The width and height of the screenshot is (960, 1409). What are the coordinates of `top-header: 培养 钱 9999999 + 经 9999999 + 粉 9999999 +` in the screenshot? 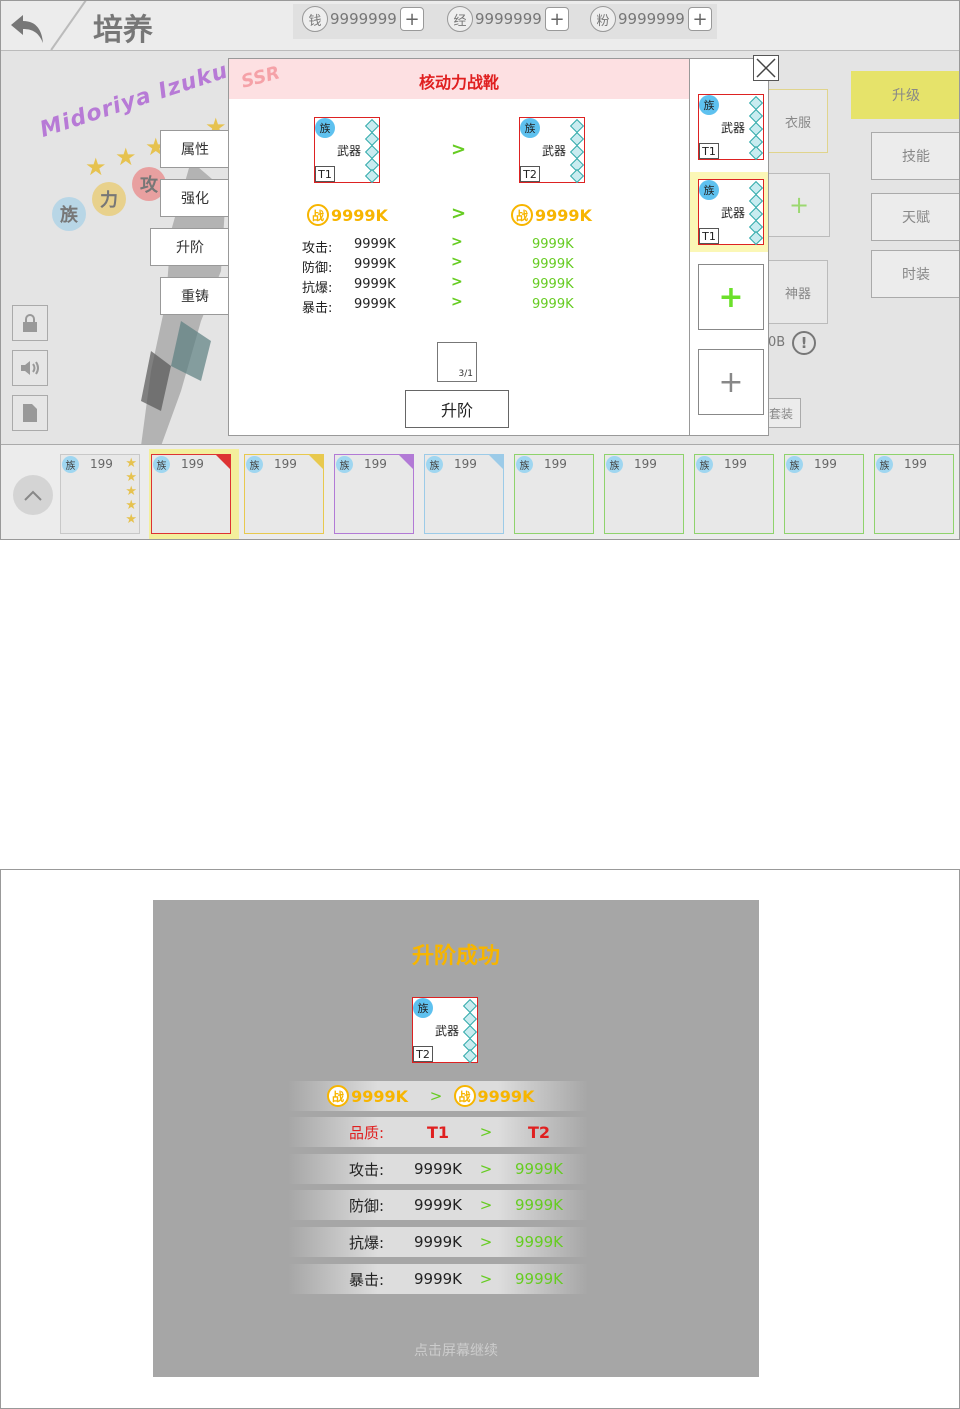 It's located at (480, 26).